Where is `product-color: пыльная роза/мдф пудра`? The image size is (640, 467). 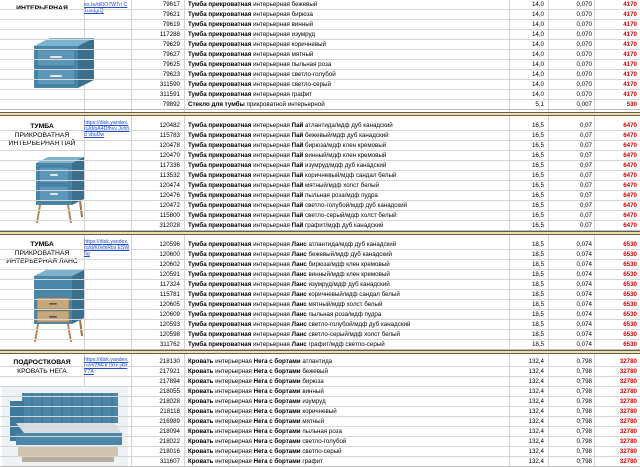
product-color: пыльная роза/мдф пудра is located at coordinates (340, 195).